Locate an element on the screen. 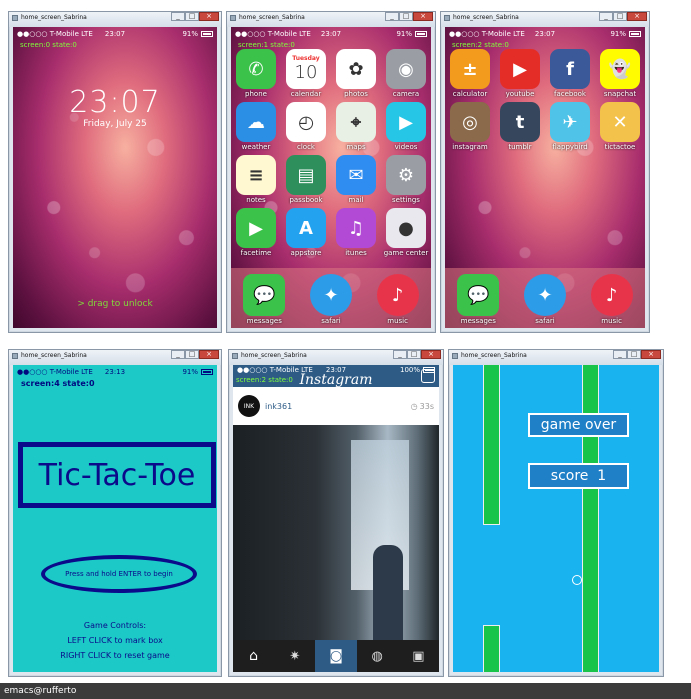 This screenshot has width=691, height=699. app-game-center: ● game center is located at coordinates (406, 232).